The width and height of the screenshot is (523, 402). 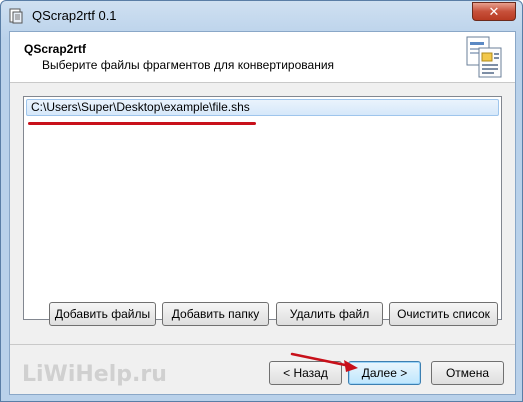 What do you see at coordinates (384, 373) in the screenshot?
I see `next-button: Далее >` at bounding box center [384, 373].